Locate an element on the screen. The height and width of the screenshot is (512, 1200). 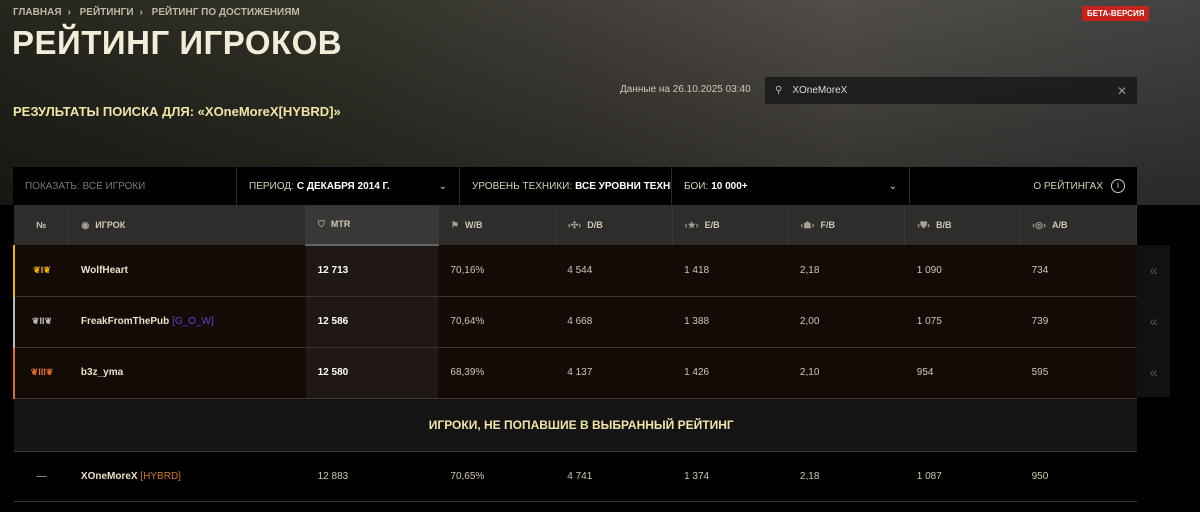
player-name: FreakFromThePub is located at coordinates (125, 321).